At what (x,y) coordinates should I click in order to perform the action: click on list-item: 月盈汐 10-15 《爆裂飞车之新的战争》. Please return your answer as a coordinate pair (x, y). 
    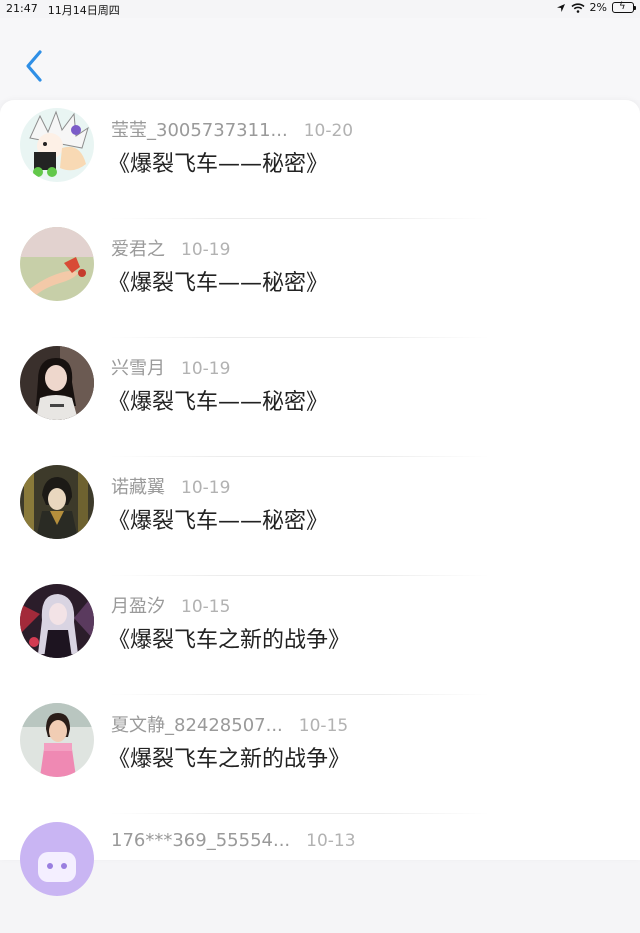
    Looking at the image, I should click on (320, 635).